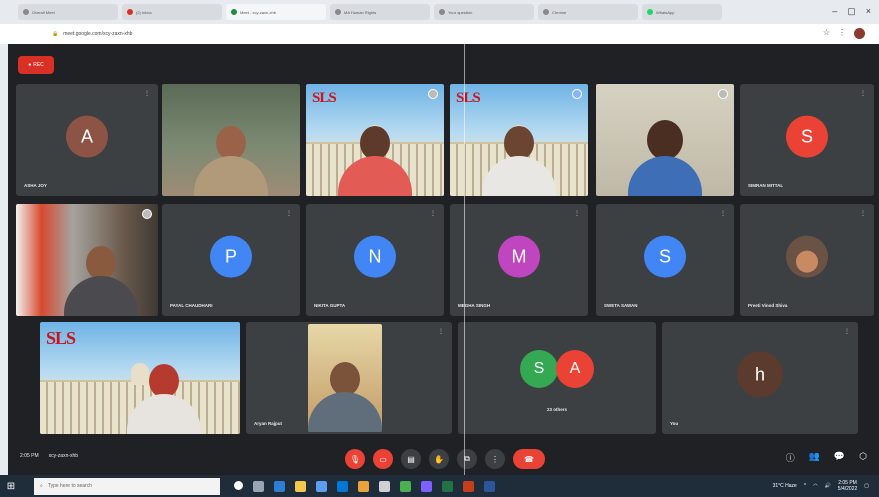 This screenshot has width=879, height=497. I want to click on meet-side-tools: ⓘ 👥 💬 ⬡, so click(826, 457).